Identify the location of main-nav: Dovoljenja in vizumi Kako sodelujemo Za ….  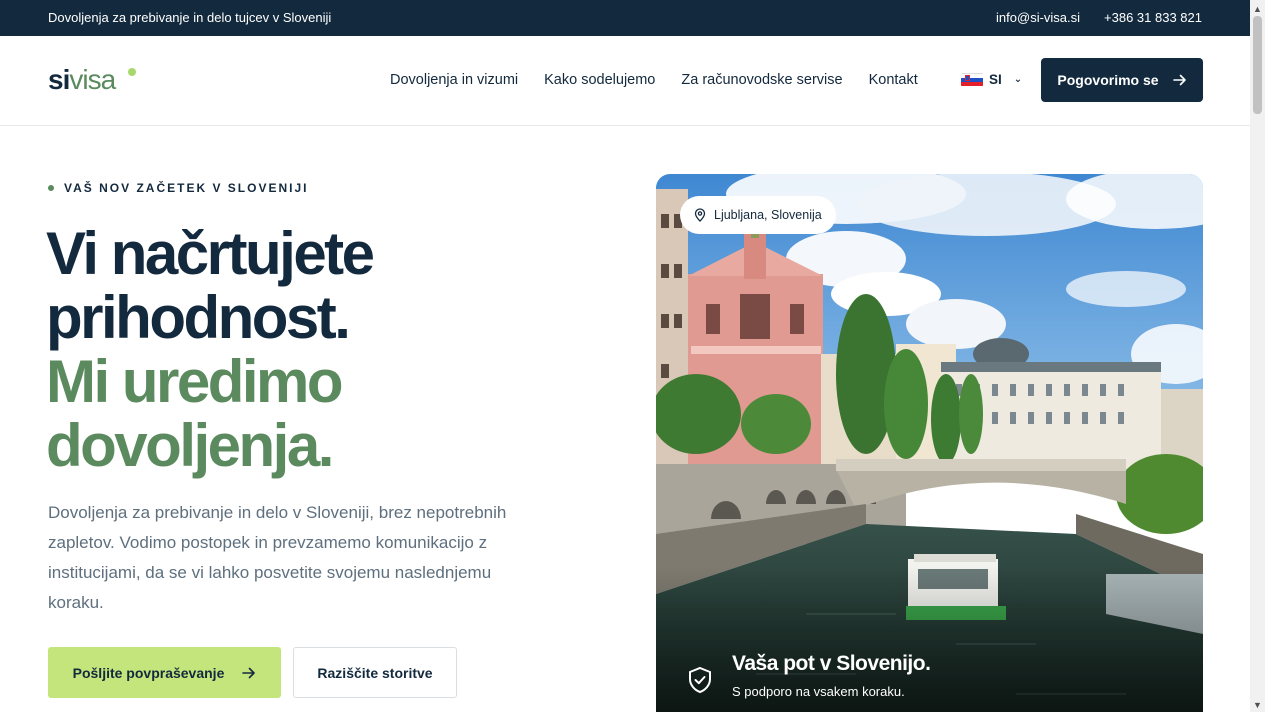
(667, 80).